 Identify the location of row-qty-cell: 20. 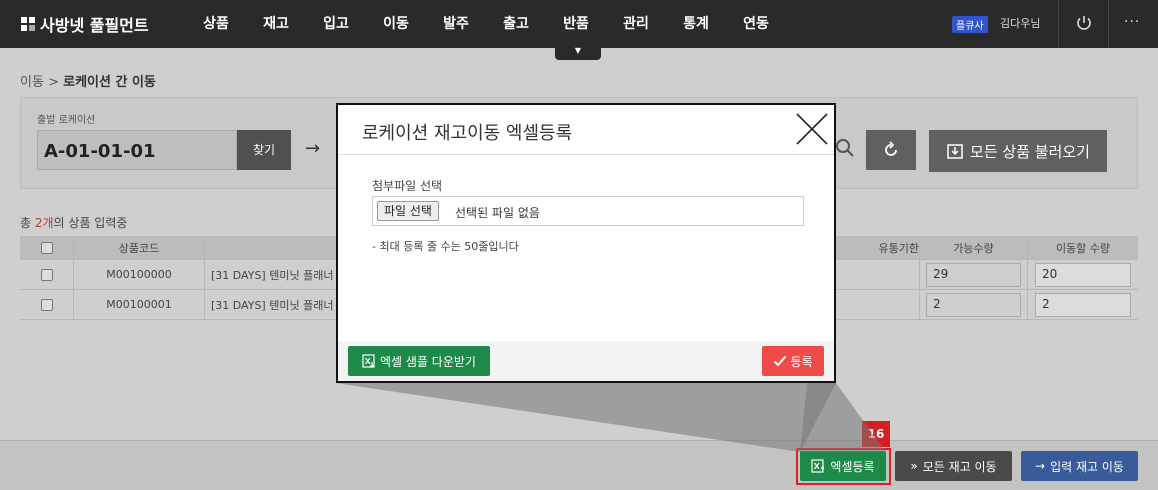
(1083, 274).